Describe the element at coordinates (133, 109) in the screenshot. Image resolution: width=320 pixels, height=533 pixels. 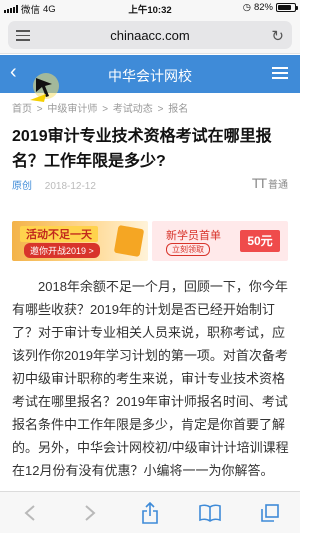
I see `breadcrumb-section: 考试动态` at that location.